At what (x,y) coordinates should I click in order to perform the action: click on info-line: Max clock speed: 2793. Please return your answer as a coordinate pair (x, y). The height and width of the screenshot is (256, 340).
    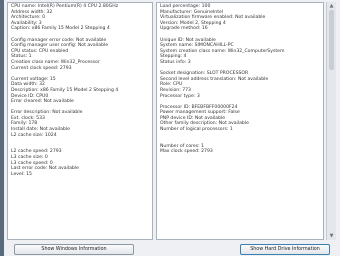
    Looking at the image, I should click on (186, 152).